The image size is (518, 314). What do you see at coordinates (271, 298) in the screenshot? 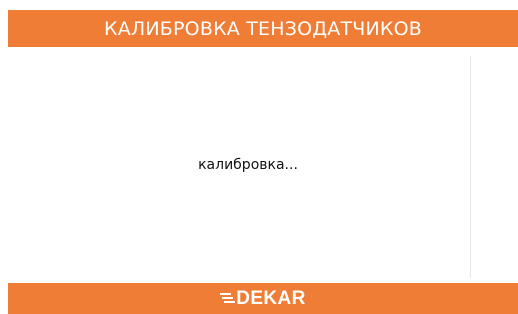
I see `brand-logo-text: DEKAR` at bounding box center [271, 298].